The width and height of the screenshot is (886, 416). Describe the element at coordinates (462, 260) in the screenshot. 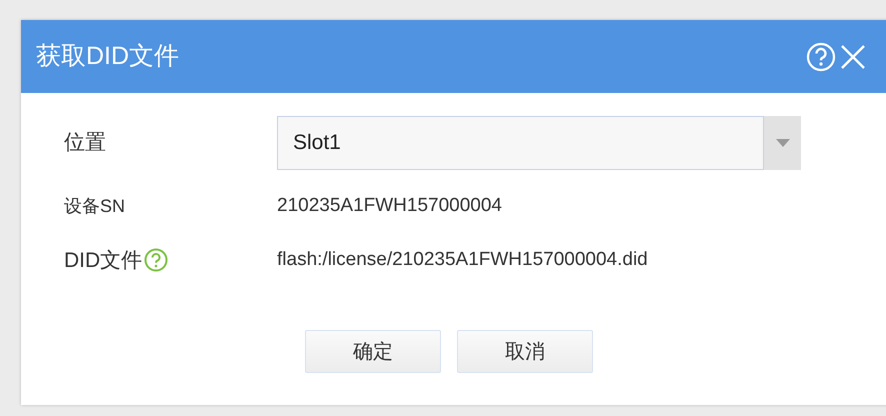

I see `field-value: flash:/license/210235A1FWH157000004.did` at that location.